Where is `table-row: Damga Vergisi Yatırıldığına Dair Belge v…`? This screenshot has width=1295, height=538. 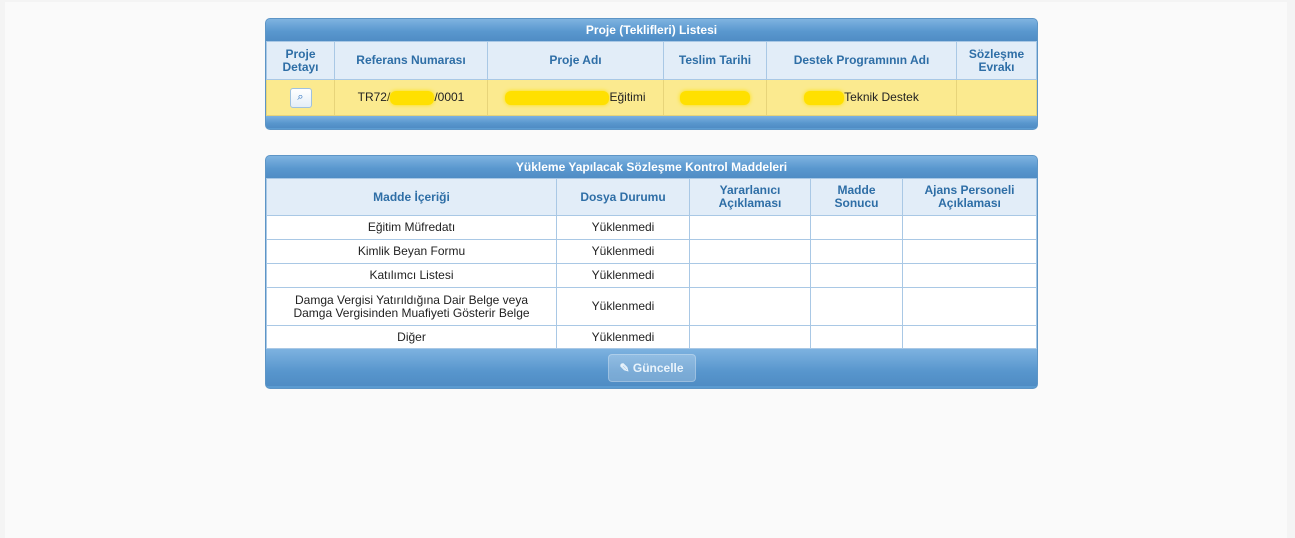
table-row: Damga Vergisi Yatırıldığına Dair Belge v… is located at coordinates (651, 306).